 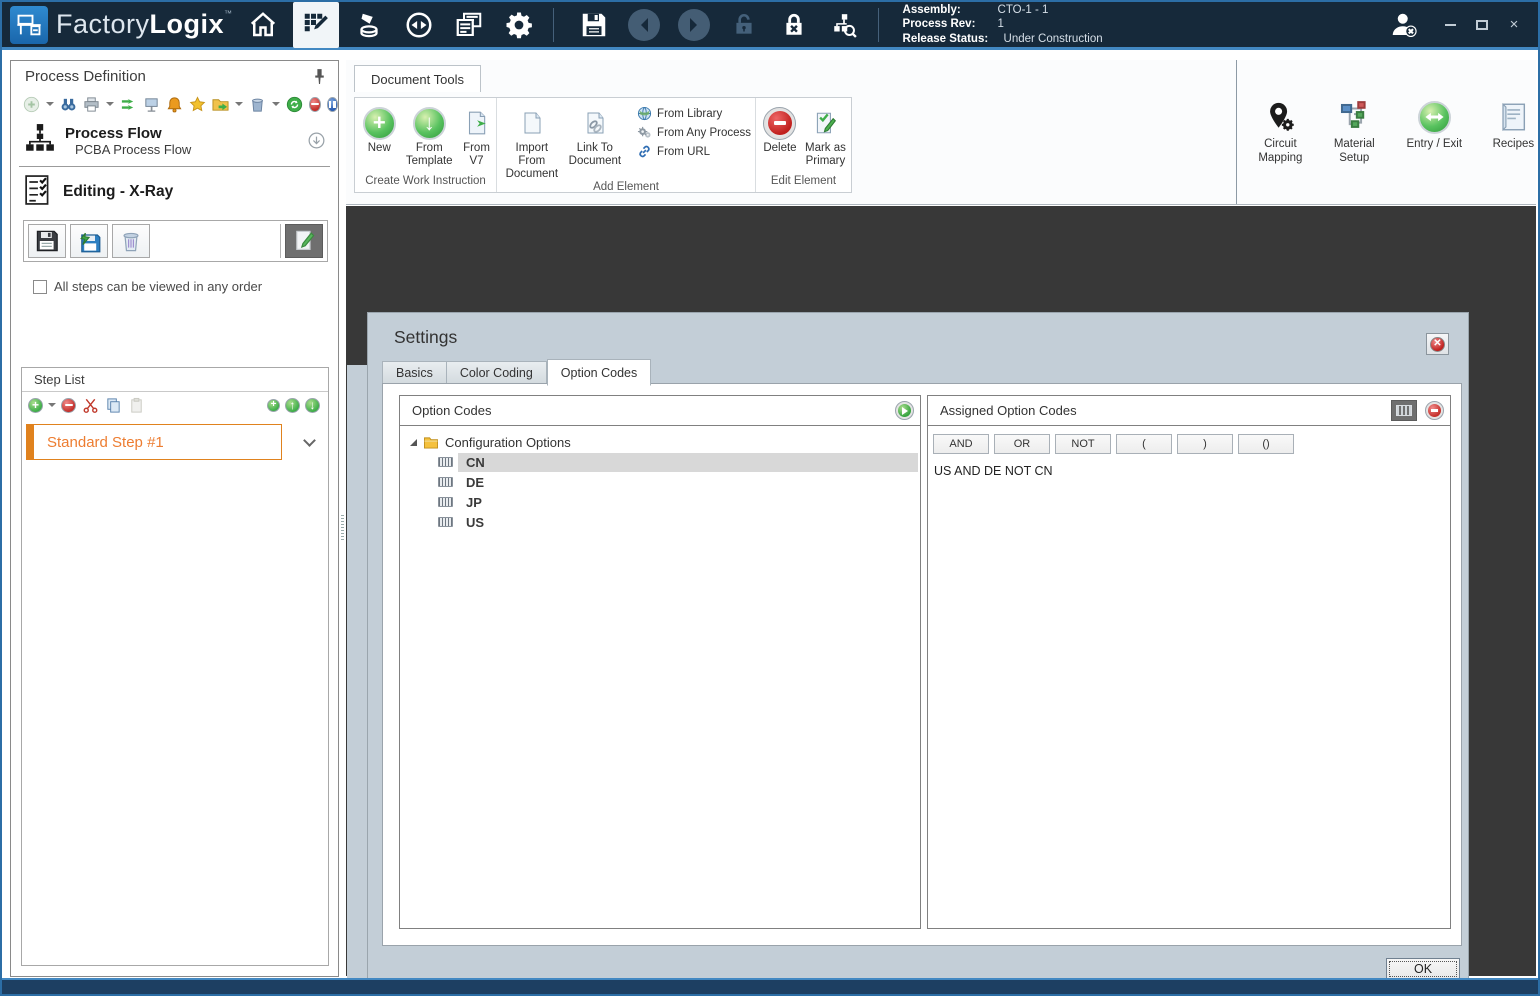 I want to click on tree-item-de: DE, so click(x=660, y=482).